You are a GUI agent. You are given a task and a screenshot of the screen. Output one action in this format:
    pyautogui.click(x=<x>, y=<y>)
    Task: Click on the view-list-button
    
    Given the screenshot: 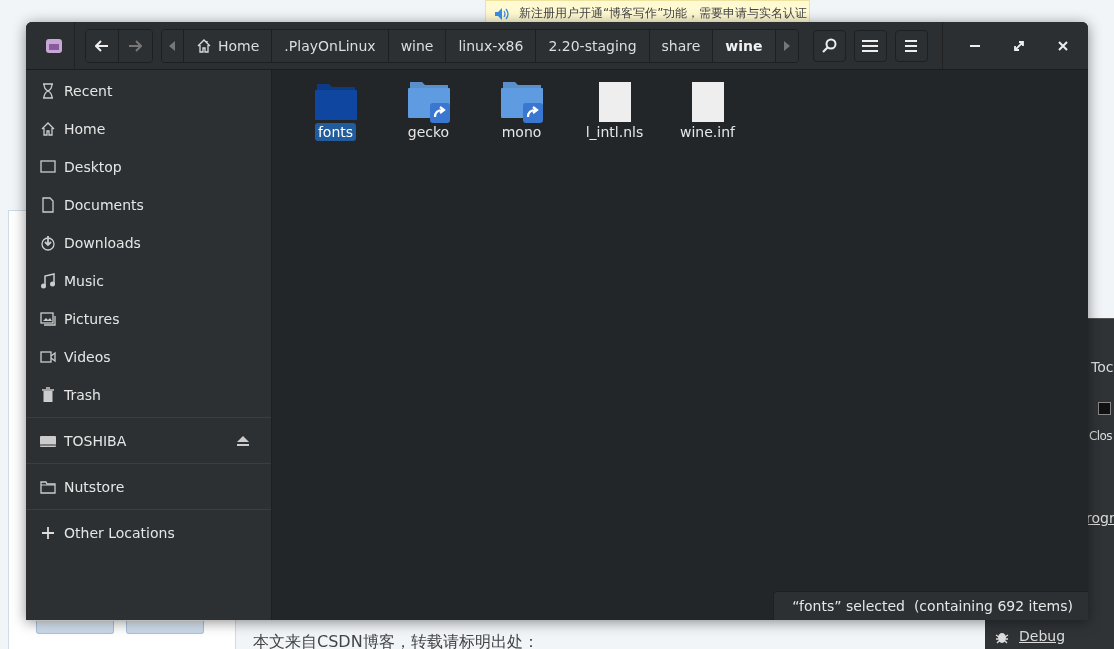 What is the action you would take?
    pyautogui.click(x=870, y=45)
    